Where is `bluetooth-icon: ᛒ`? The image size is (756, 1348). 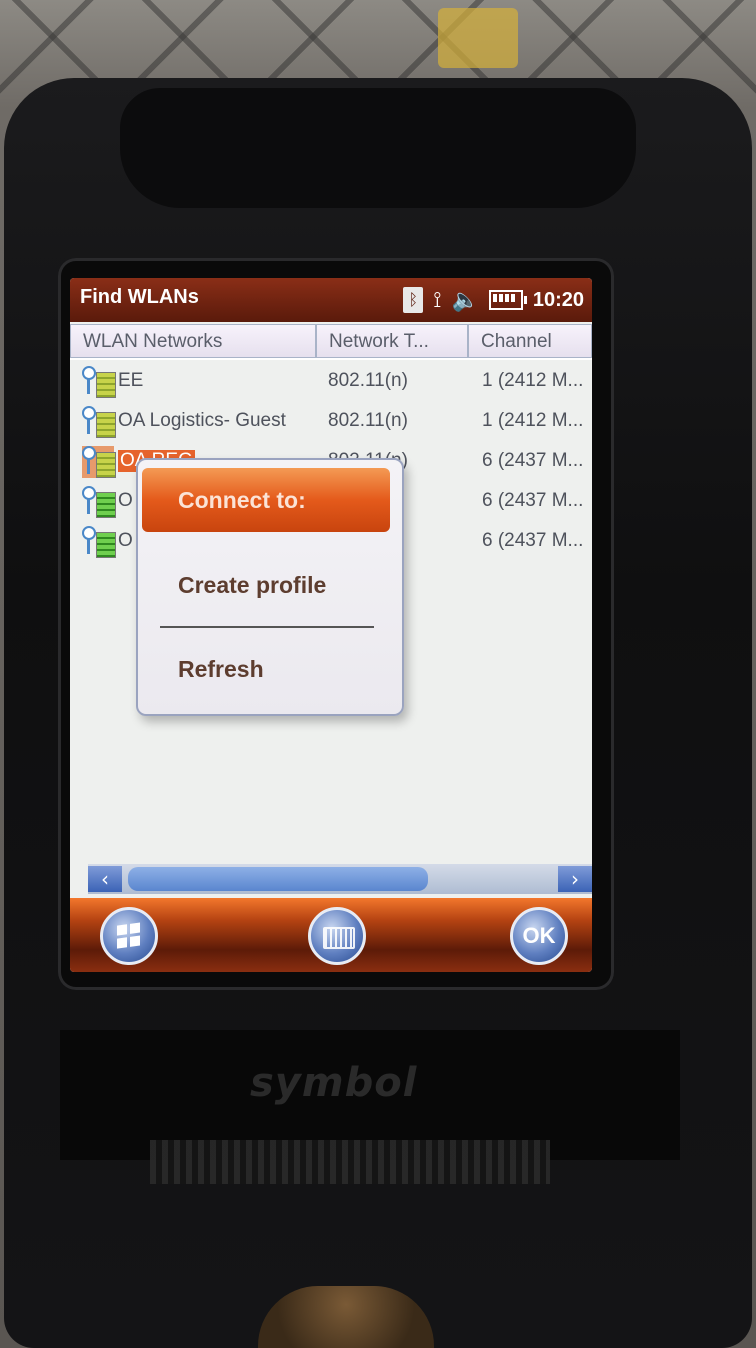 bluetooth-icon: ᛒ is located at coordinates (413, 300).